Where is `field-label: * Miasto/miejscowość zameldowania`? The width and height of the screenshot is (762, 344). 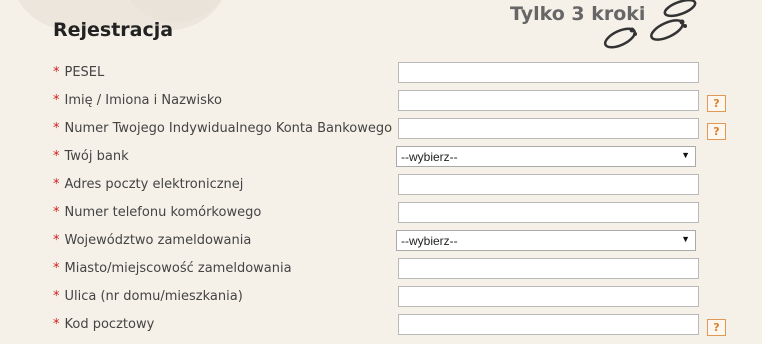
field-label: * Miasto/miejscowość zameldowania is located at coordinates (172, 268).